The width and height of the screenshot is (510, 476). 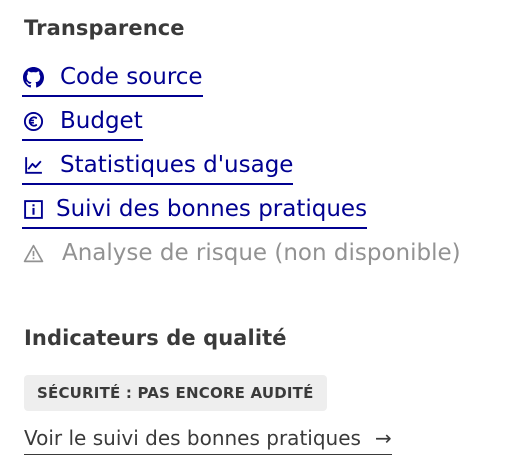 What do you see at coordinates (33, 253) in the screenshot?
I see `warning-icon` at bounding box center [33, 253].